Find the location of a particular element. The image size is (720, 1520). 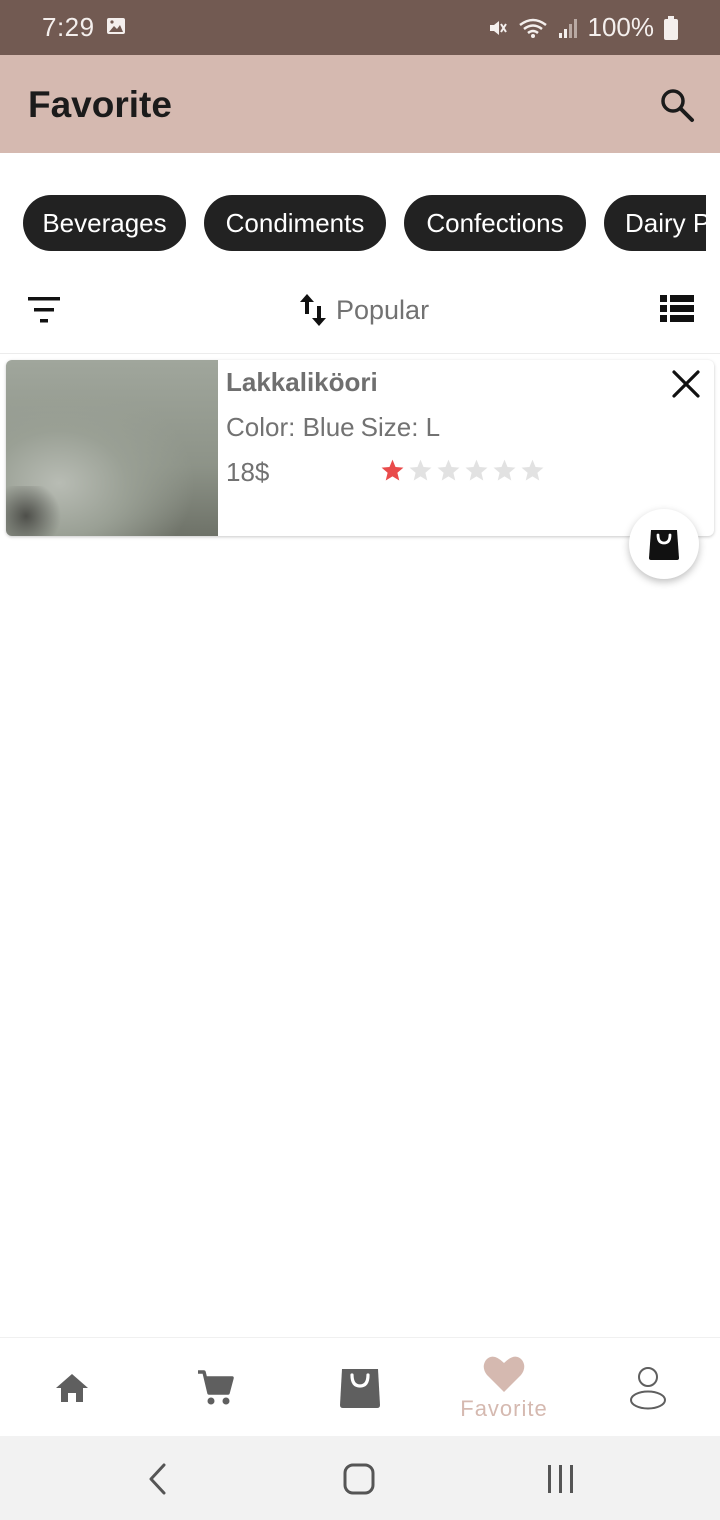

filter-icon is located at coordinates (44, 310).